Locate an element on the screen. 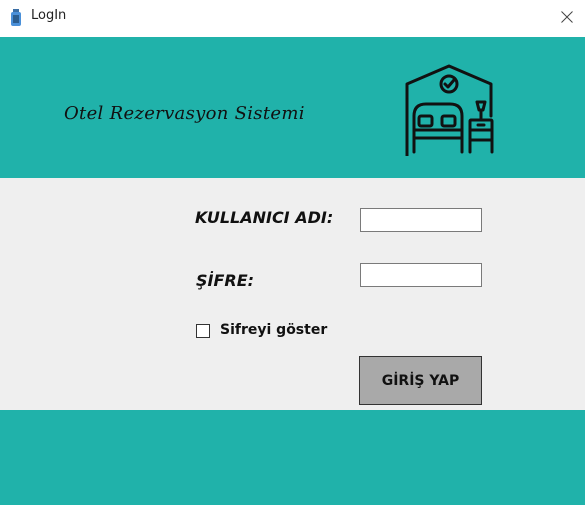  show-password-label: Sifreyi göster is located at coordinates (273, 330).